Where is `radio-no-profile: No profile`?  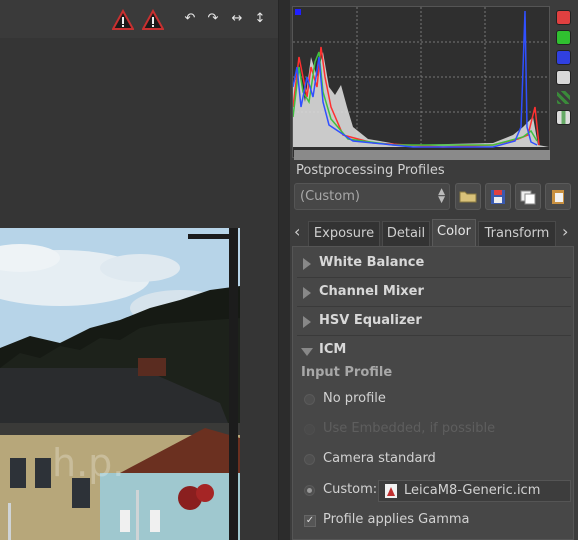 radio-no-profile: No profile is located at coordinates (427, 400).